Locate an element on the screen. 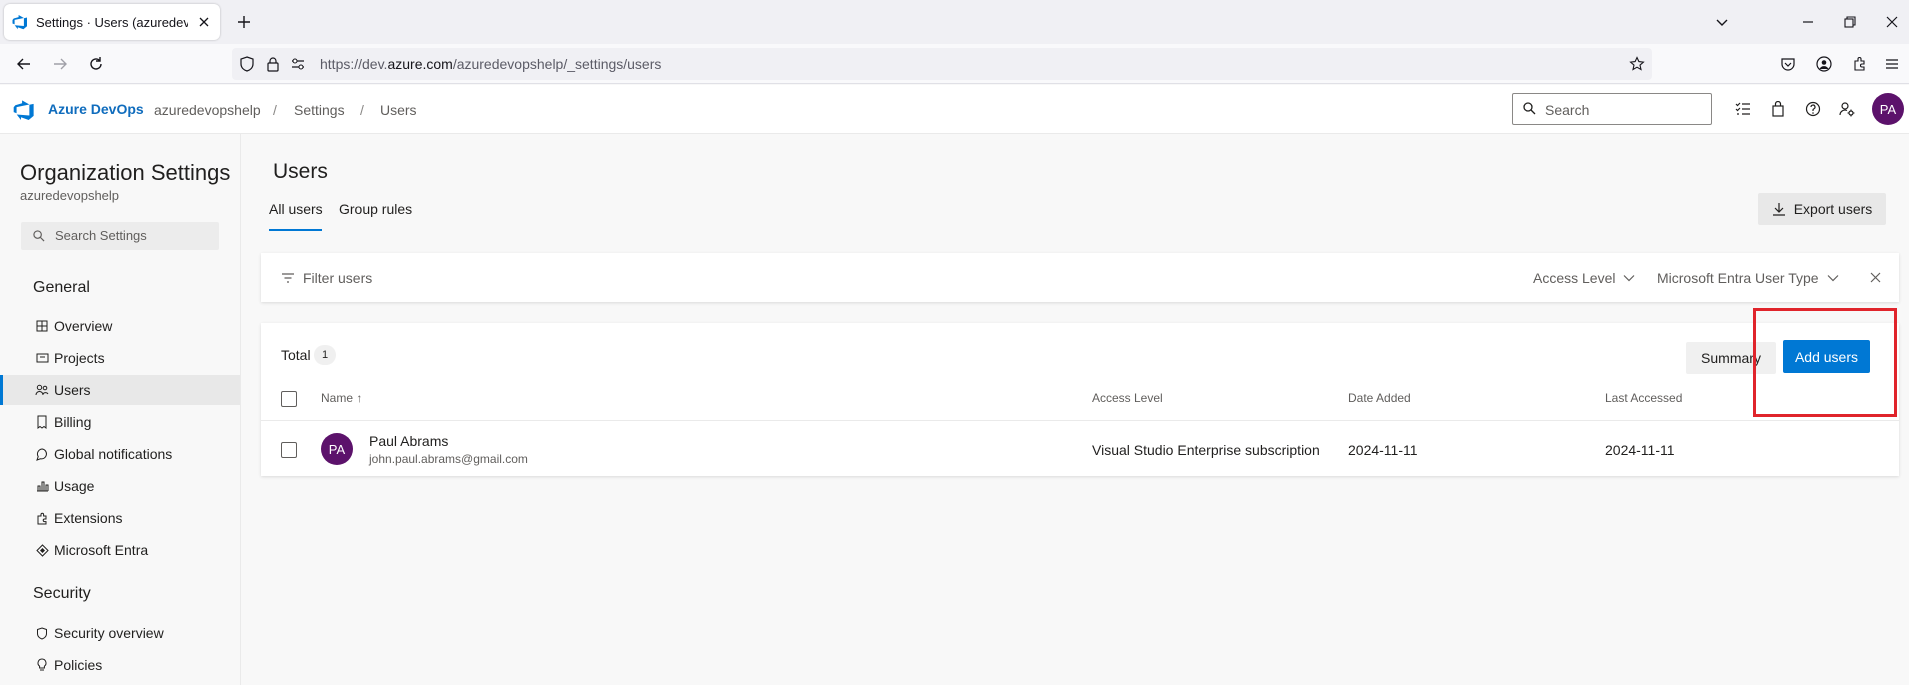 Image resolution: width=1909 pixels, height=685 pixels. tab-all-users: All users is located at coordinates (296, 209).